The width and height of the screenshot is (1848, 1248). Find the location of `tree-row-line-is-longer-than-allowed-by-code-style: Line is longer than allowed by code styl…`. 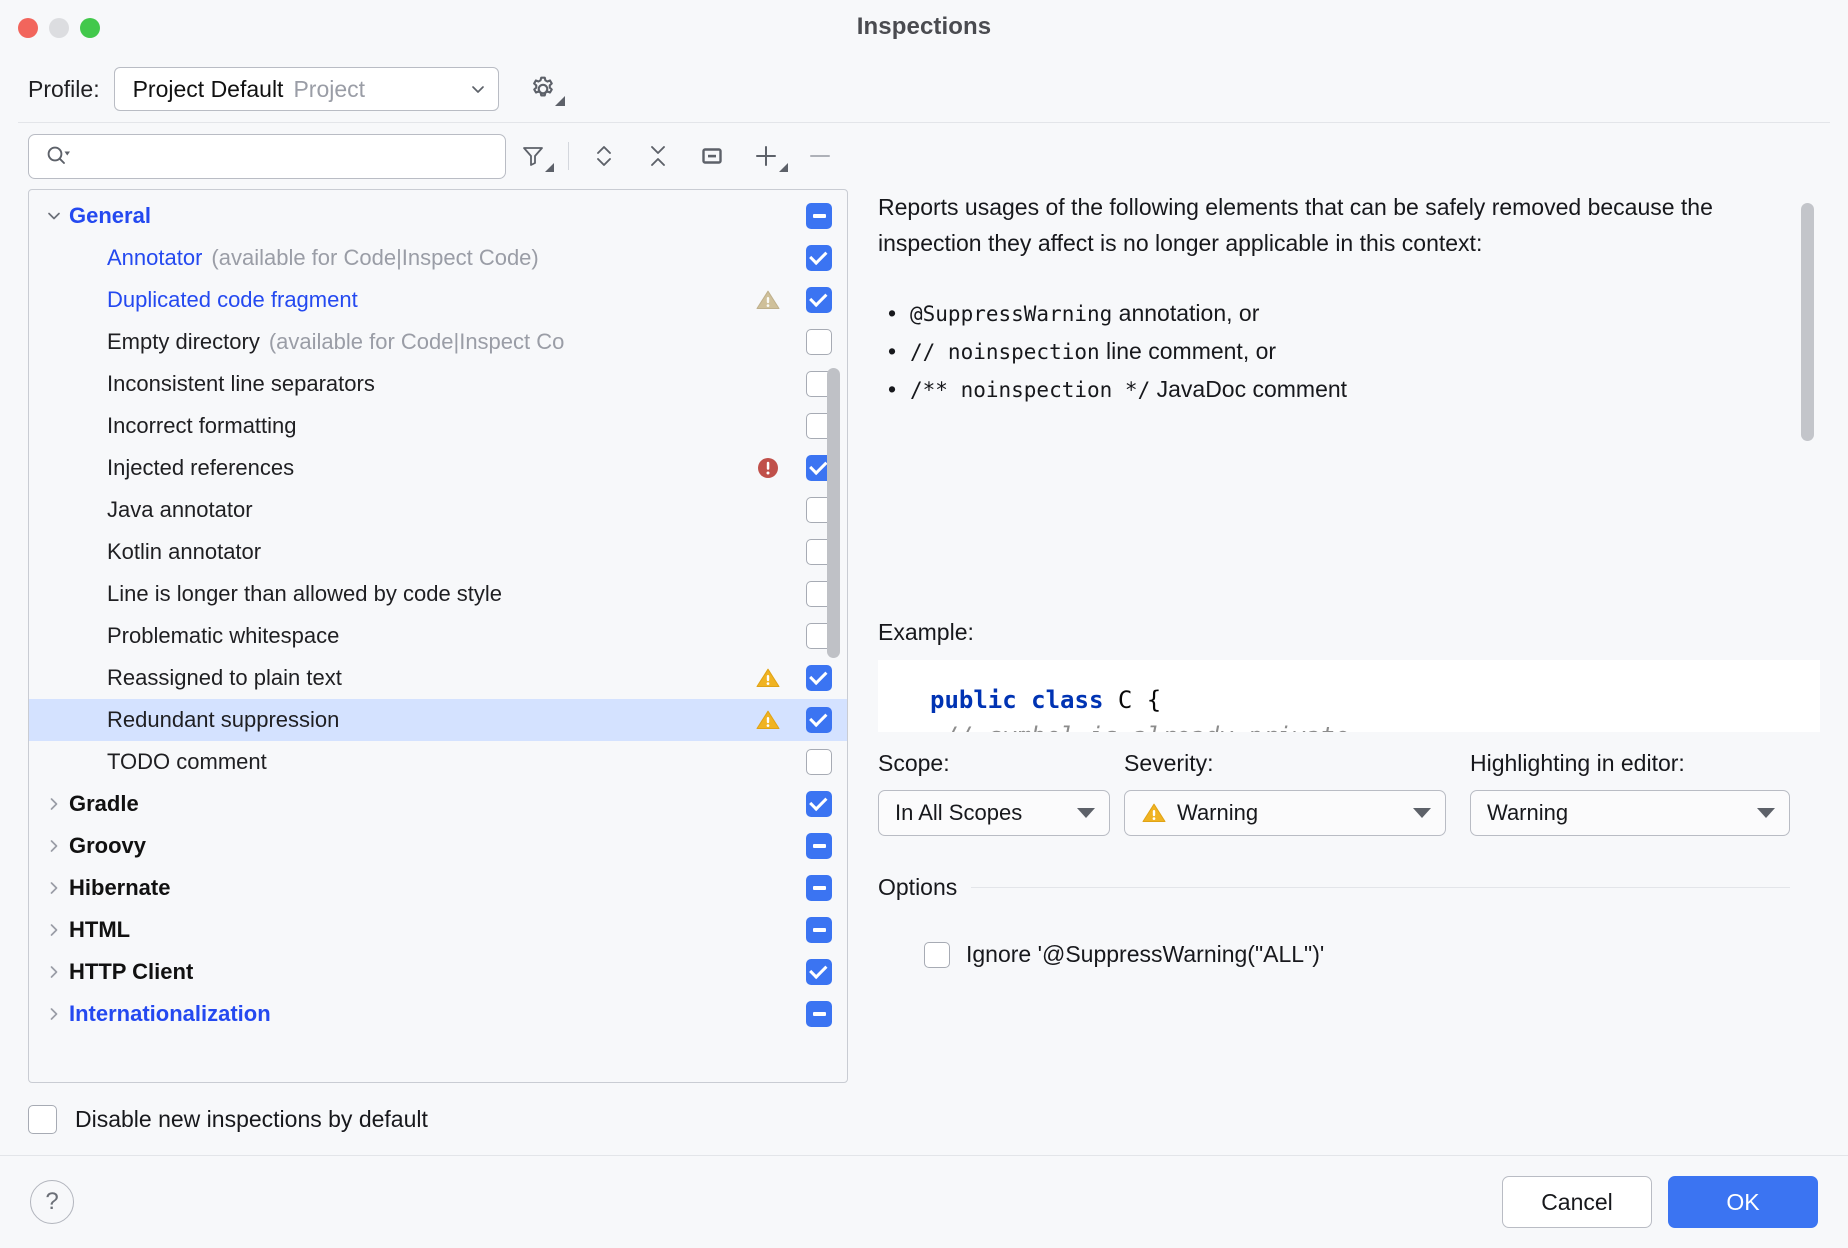

tree-row-line-is-longer-than-allowed-by-code-style: Line is longer than allowed by code styl… is located at coordinates (438, 594).